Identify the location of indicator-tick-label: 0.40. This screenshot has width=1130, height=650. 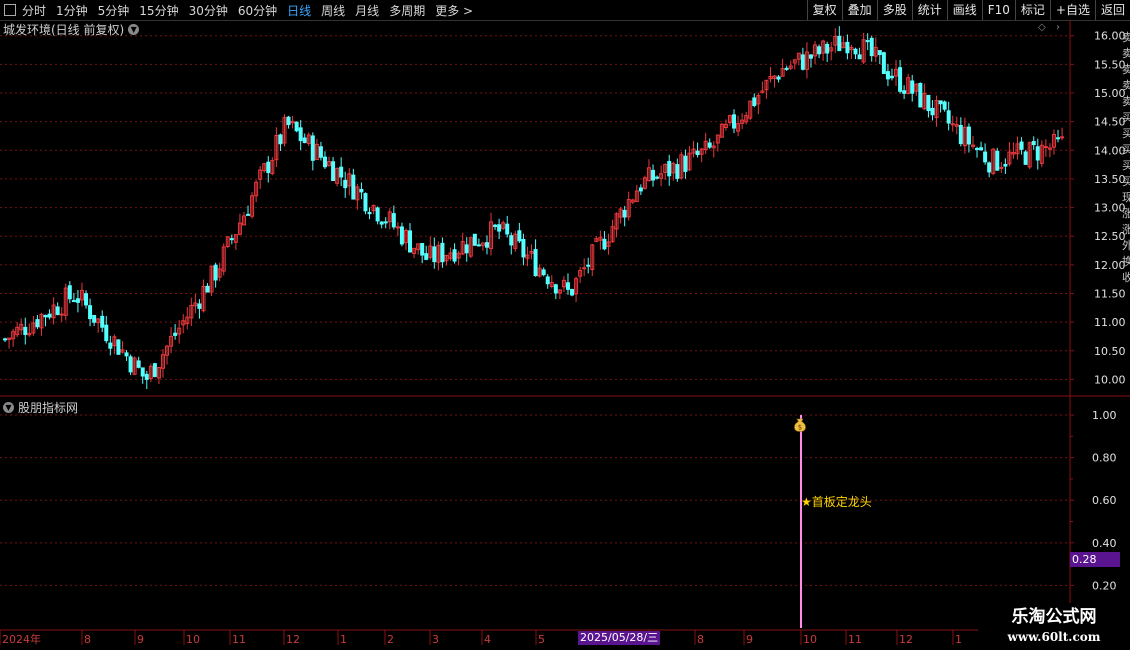
(1104, 543).